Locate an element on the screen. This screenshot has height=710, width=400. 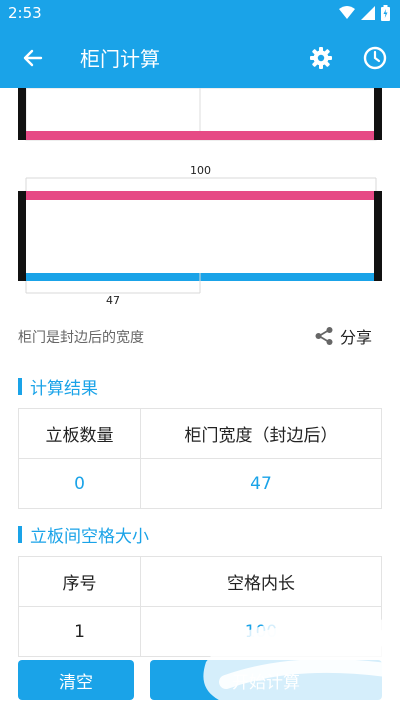
value-panel-count: 0 is located at coordinates (79, 483).